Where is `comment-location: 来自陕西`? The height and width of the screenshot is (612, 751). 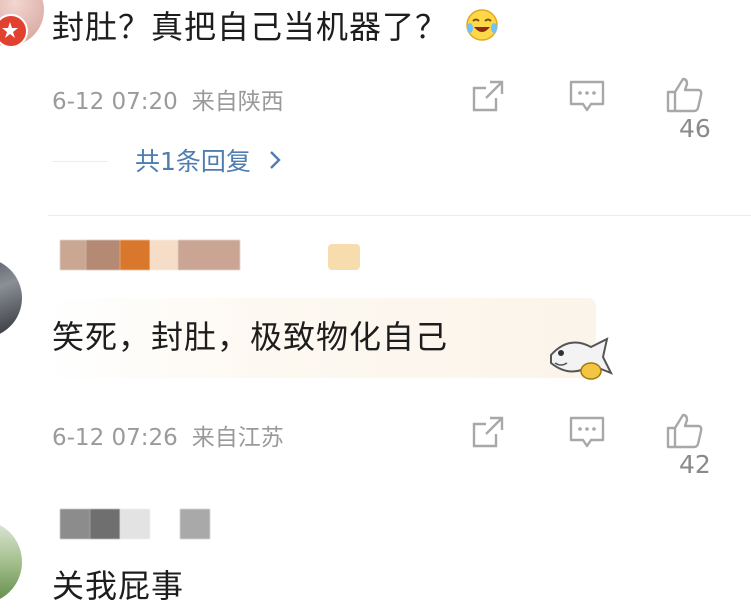
comment-location: 来自陕西 is located at coordinates (237, 102).